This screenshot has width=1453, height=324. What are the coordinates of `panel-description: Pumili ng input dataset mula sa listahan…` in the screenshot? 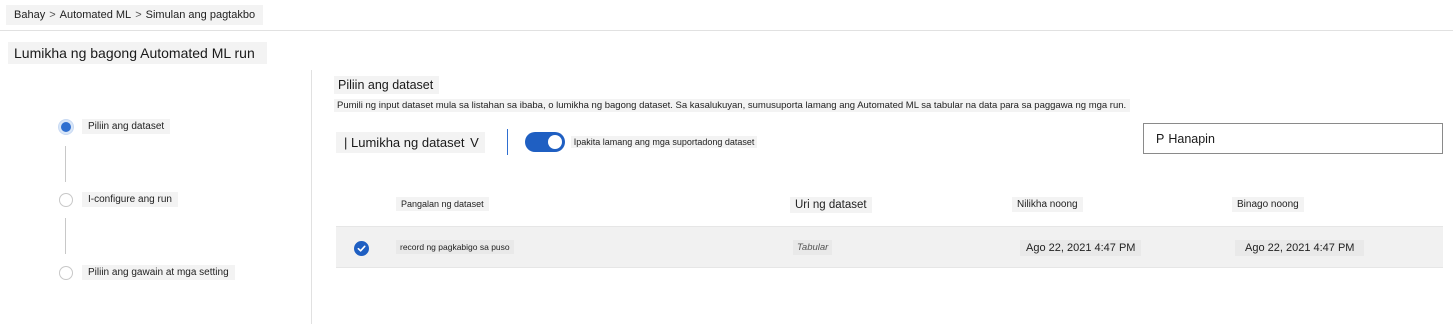 It's located at (732, 105).